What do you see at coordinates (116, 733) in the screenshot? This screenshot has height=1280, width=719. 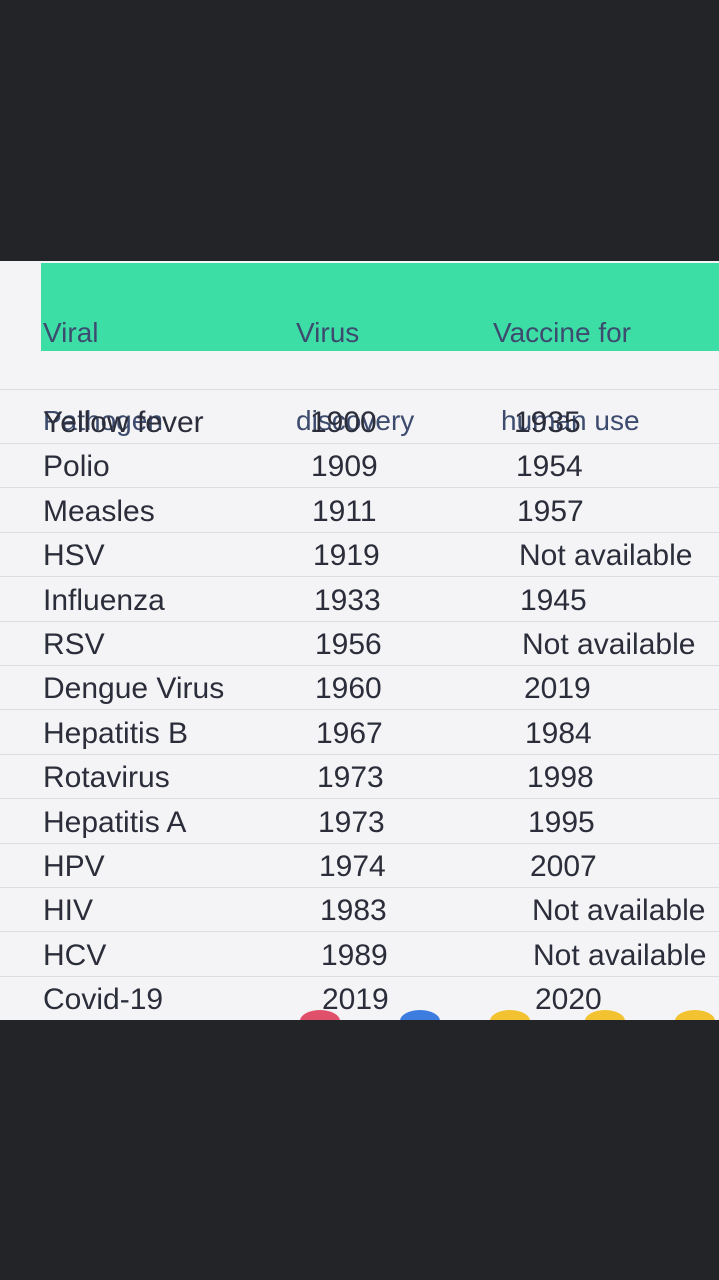 I see `cell-pathogen: Hepatitis B` at bounding box center [116, 733].